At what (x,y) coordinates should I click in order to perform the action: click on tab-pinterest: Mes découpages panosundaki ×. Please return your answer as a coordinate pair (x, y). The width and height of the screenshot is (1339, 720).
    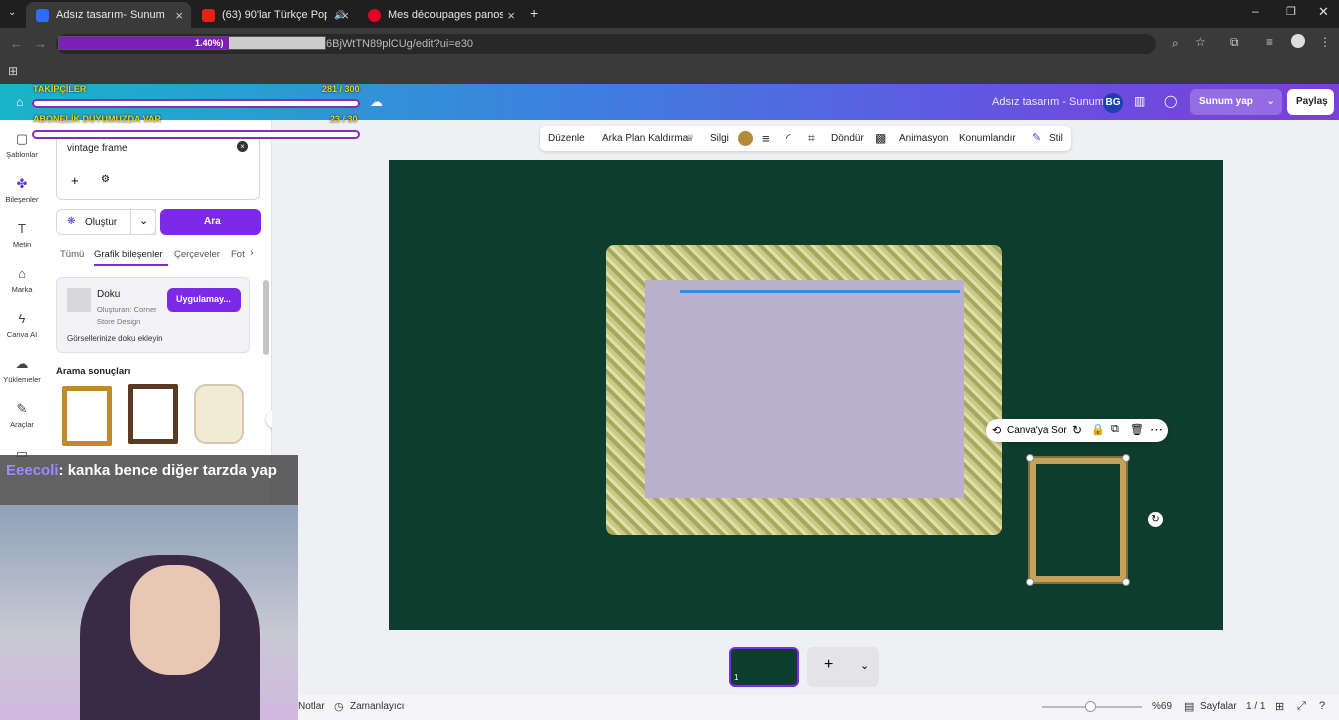
    Looking at the image, I should click on (440, 15).